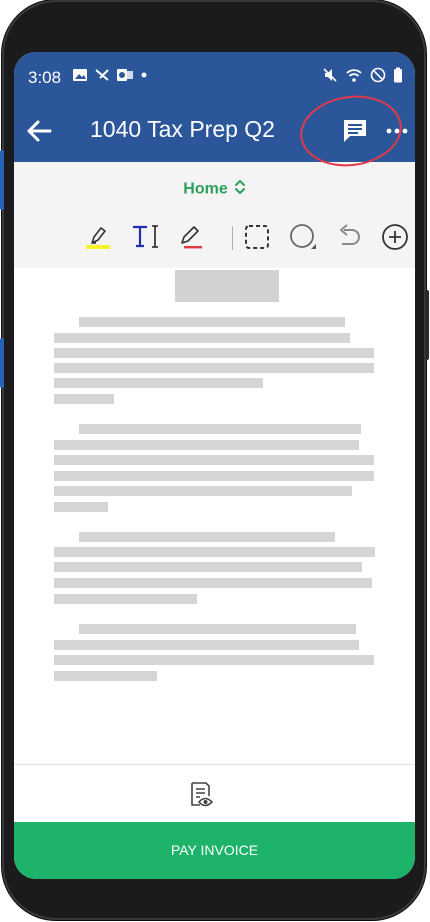  Describe the element at coordinates (2, 180) in the screenshot. I see `volume-button` at that location.